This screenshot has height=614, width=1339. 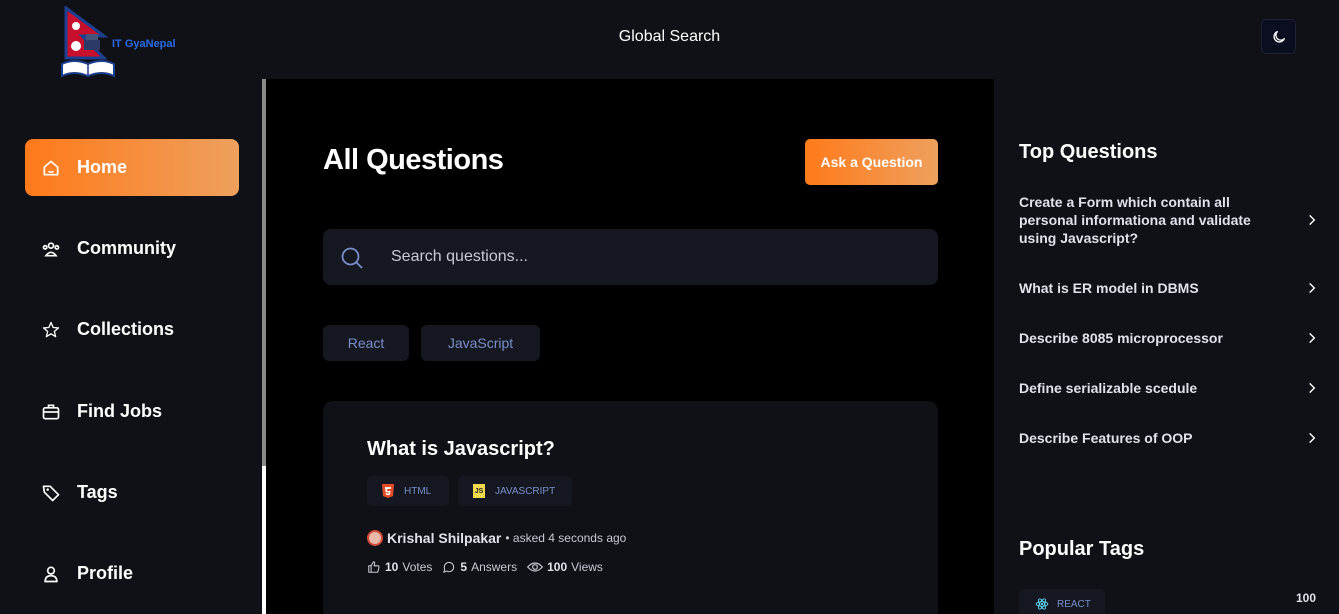 I want to click on top-question-text: What is ER model in DBMS, so click(x=1109, y=288).